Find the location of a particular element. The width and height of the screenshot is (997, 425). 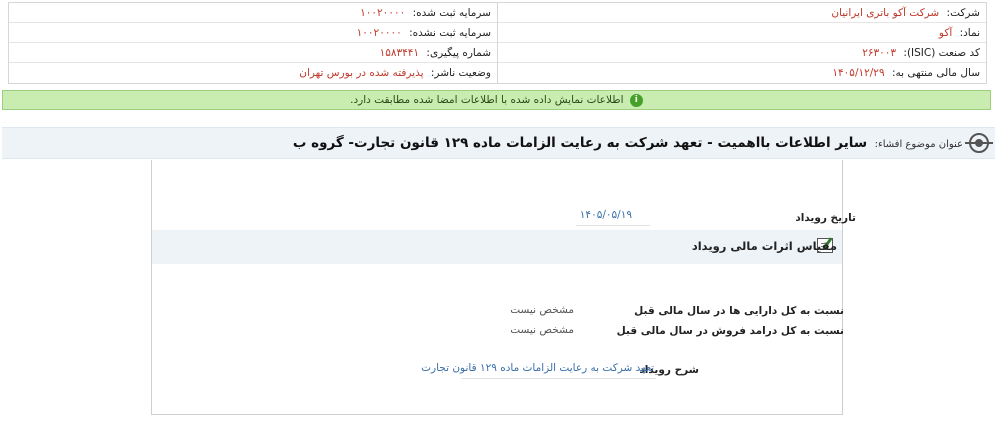

disclosure-title-label: عنوان موضوع افشاء: is located at coordinates (918, 144).